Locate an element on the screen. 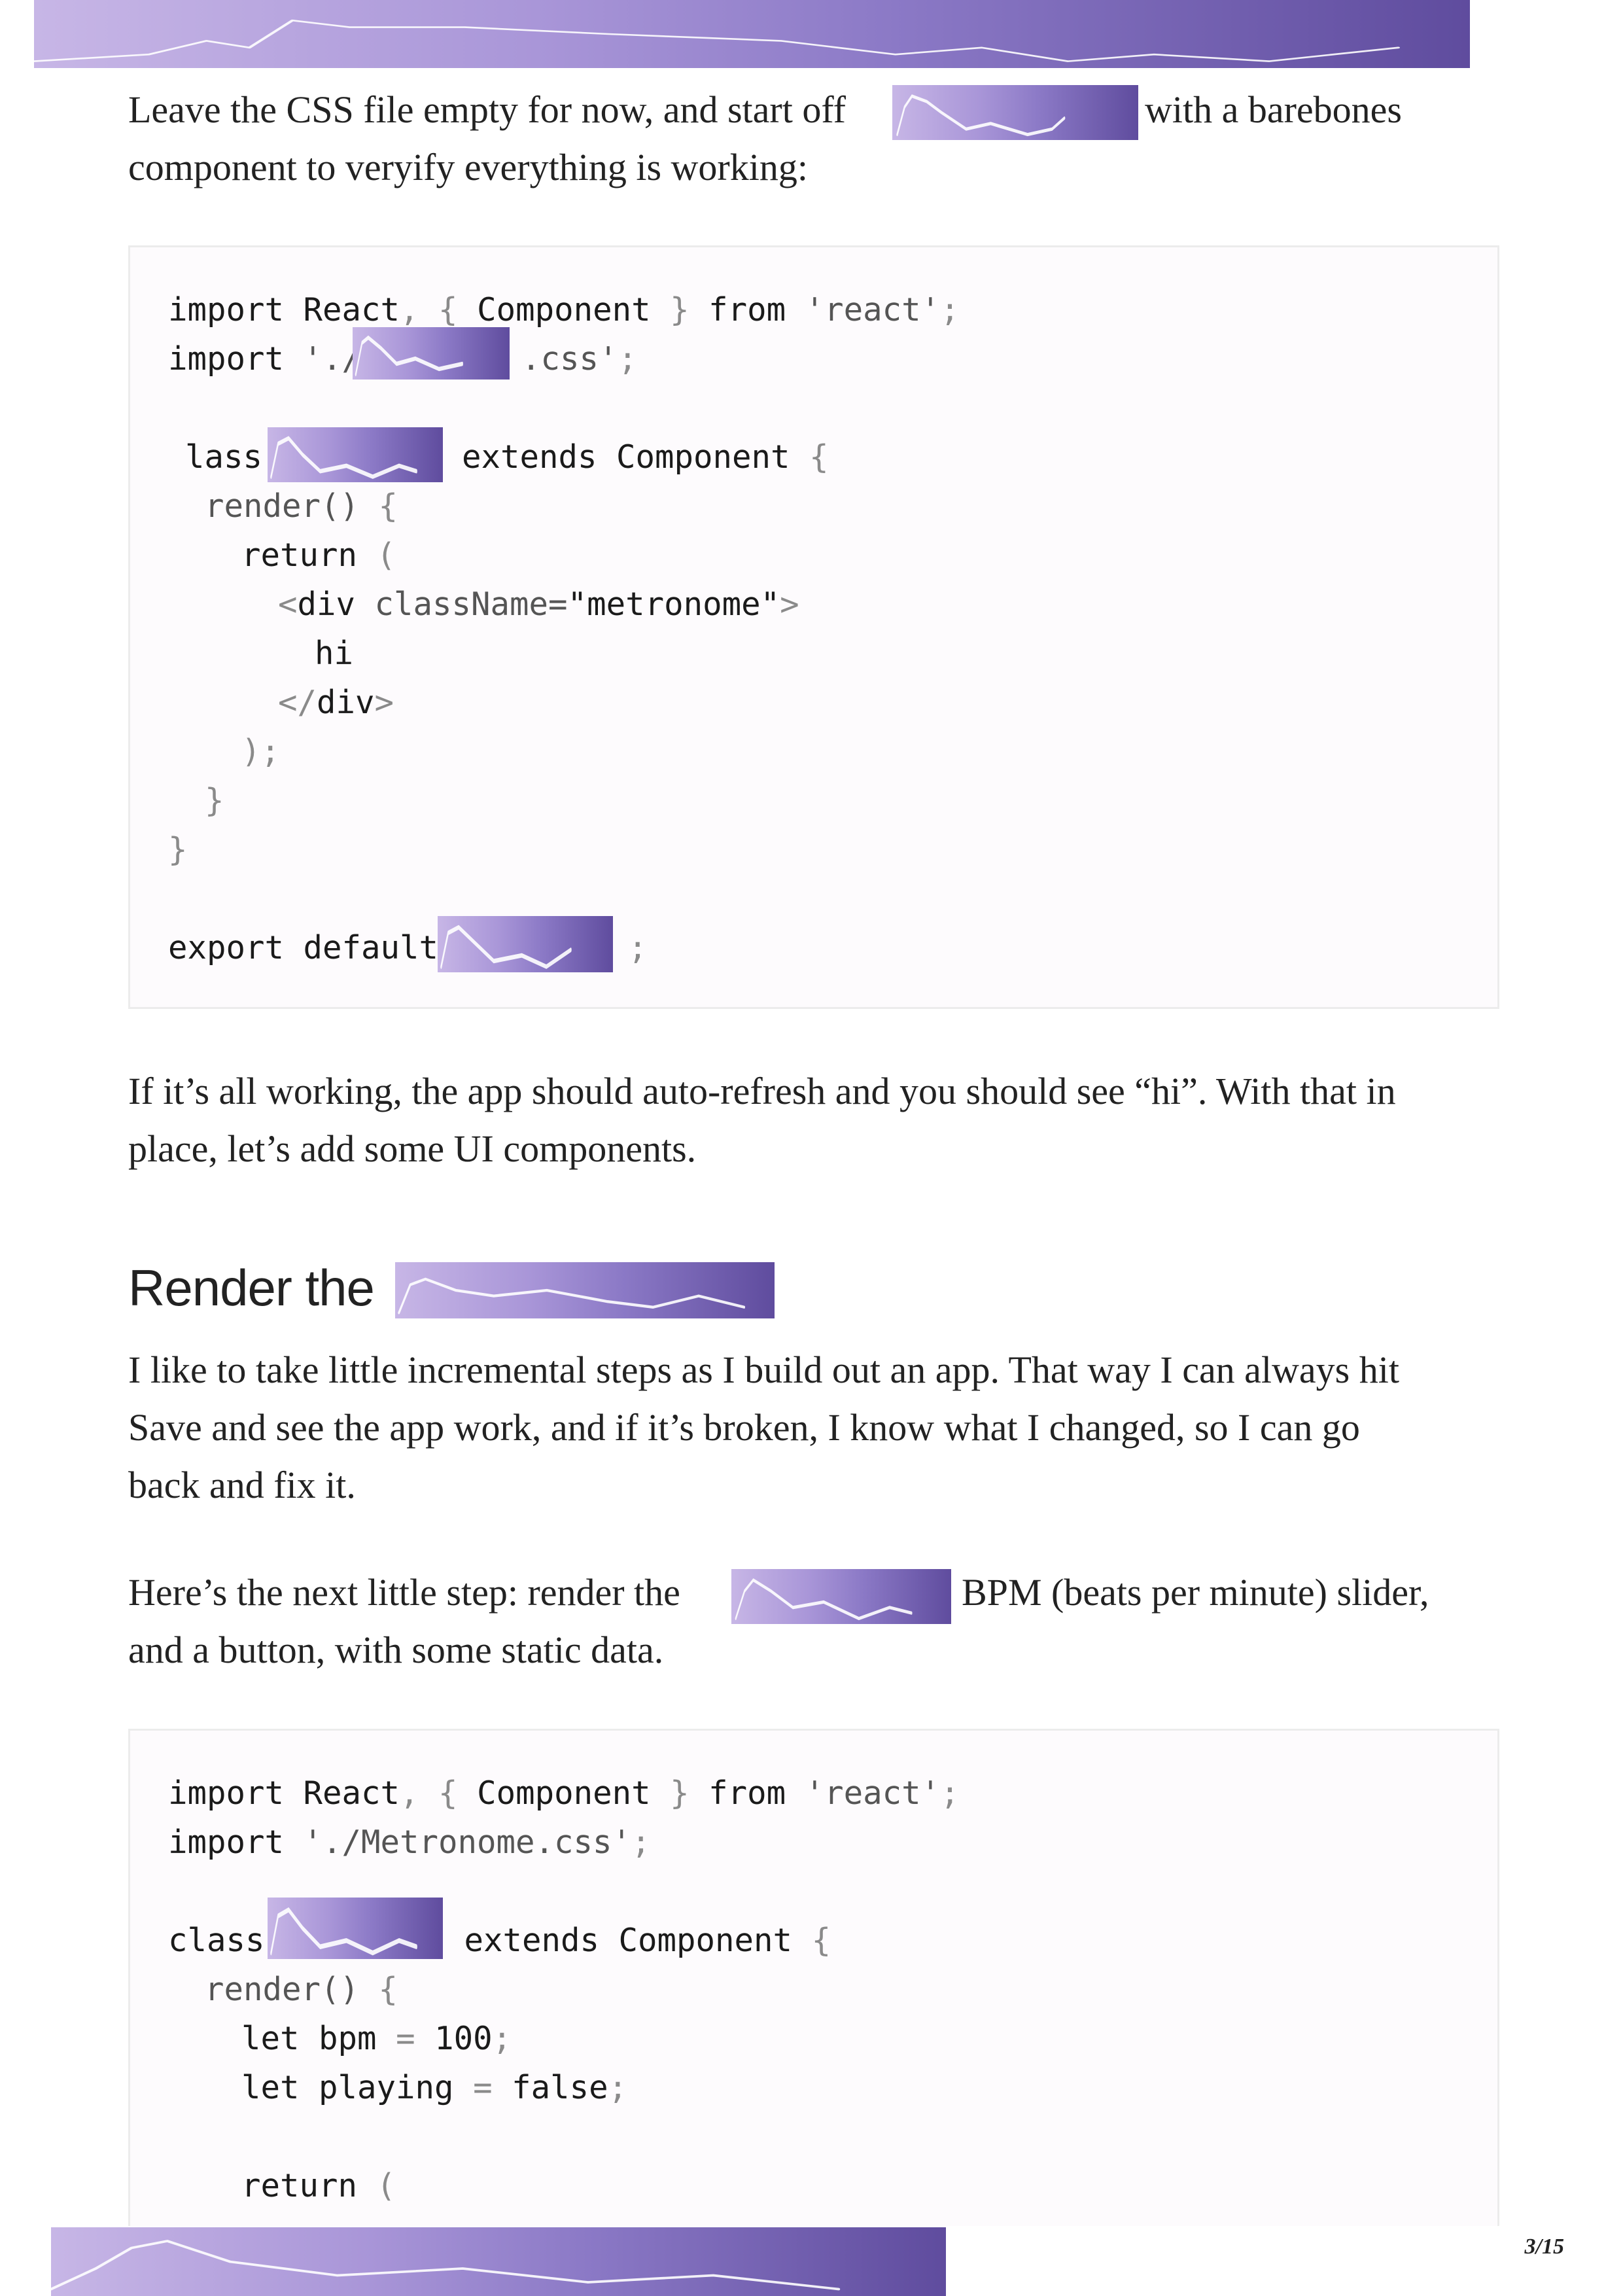 The width and height of the screenshot is (1623, 2296). paragraph-next-step-text-2: BPM (beats per minute) slider, is located at coordinates (1195, 1593).